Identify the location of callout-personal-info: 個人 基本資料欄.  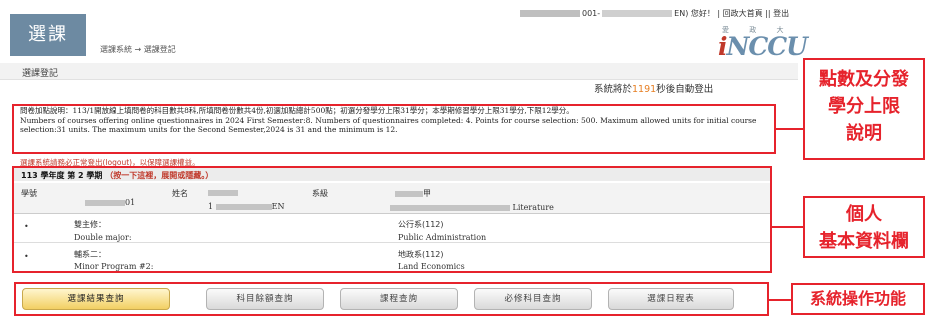
(864, 227).